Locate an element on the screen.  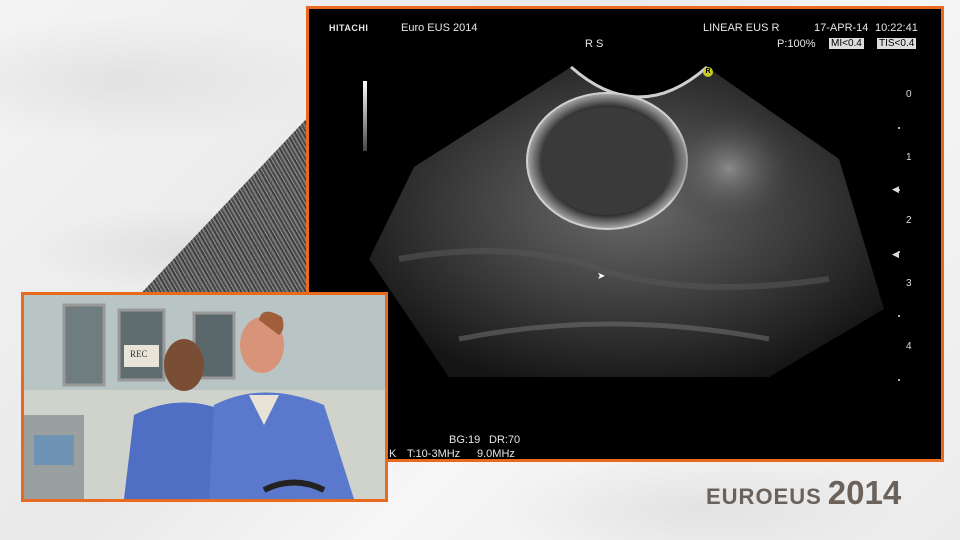
video-inset: REC is located at coordinates (204, 397).